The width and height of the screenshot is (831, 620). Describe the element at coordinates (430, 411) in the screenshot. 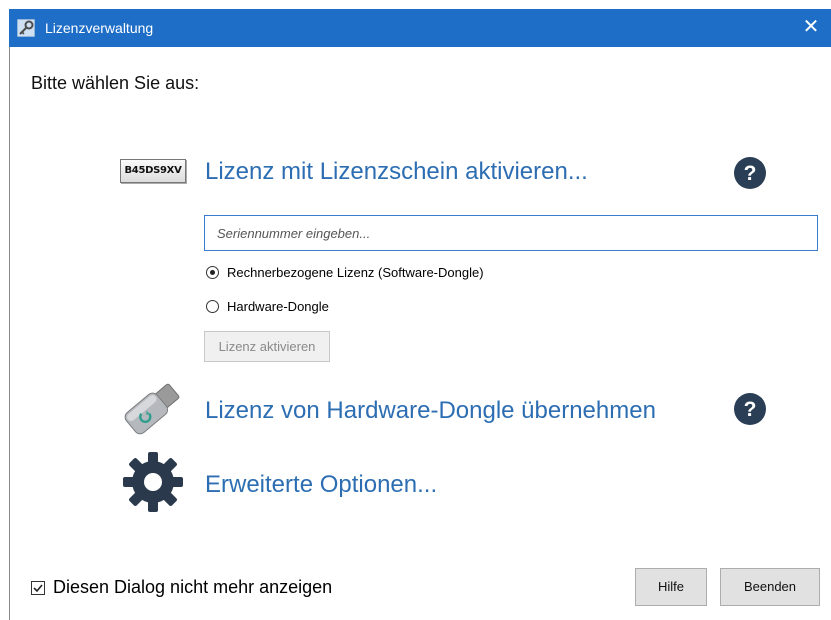

I see `transfer-from-dongle-link: Lizenz von Hardware-Dongle übernehmen` at that location.